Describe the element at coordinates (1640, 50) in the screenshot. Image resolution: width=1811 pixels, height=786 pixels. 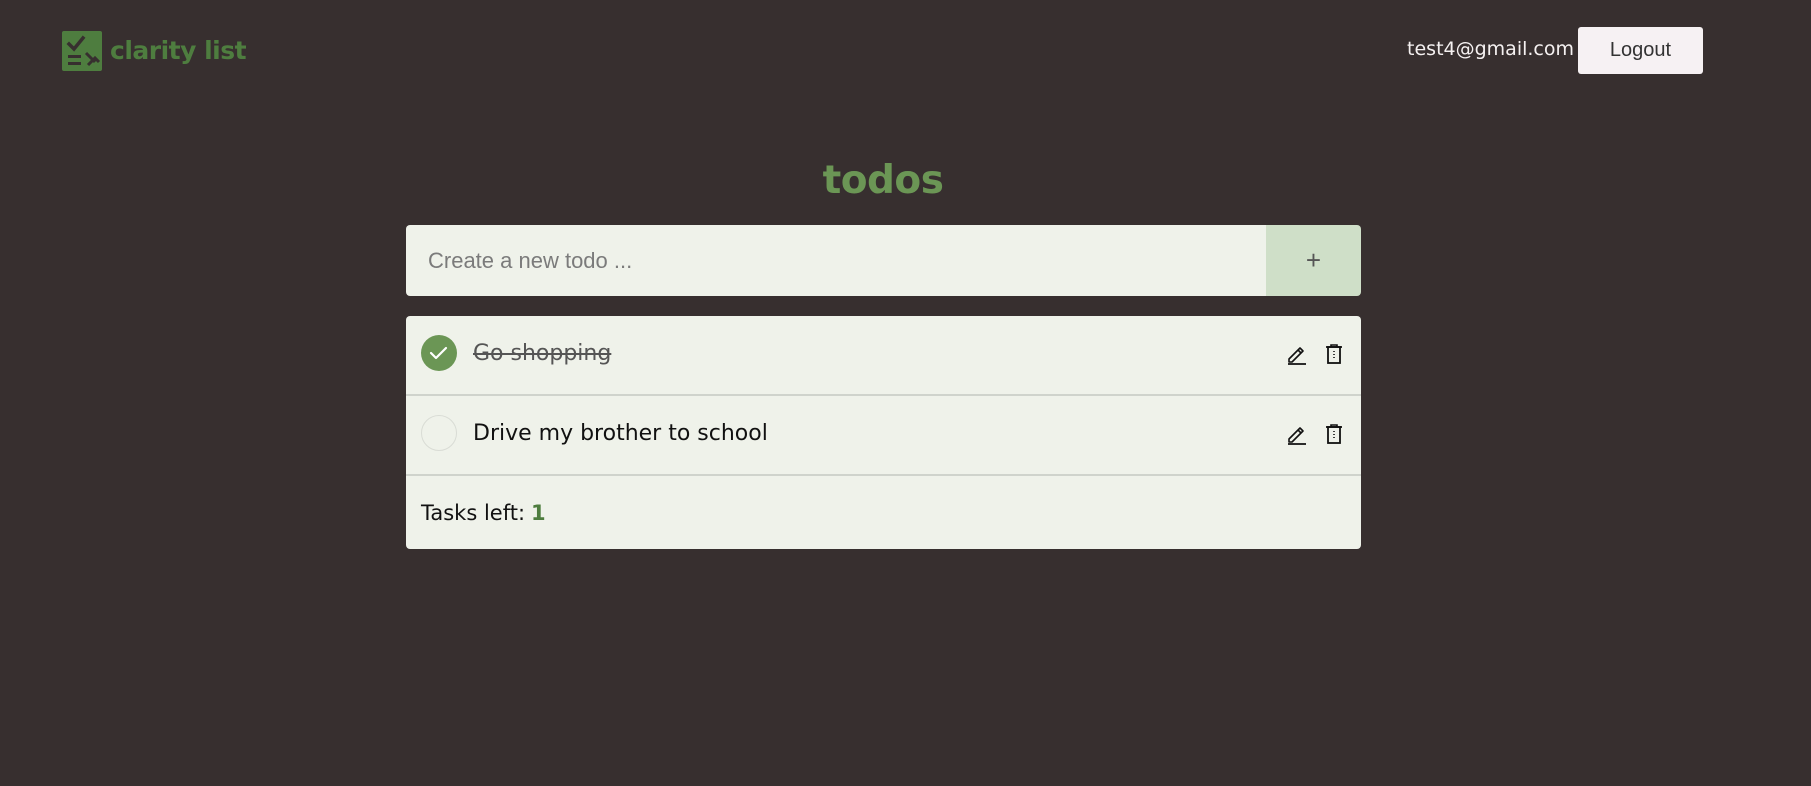
I see `logout-button: Logout` at that location.